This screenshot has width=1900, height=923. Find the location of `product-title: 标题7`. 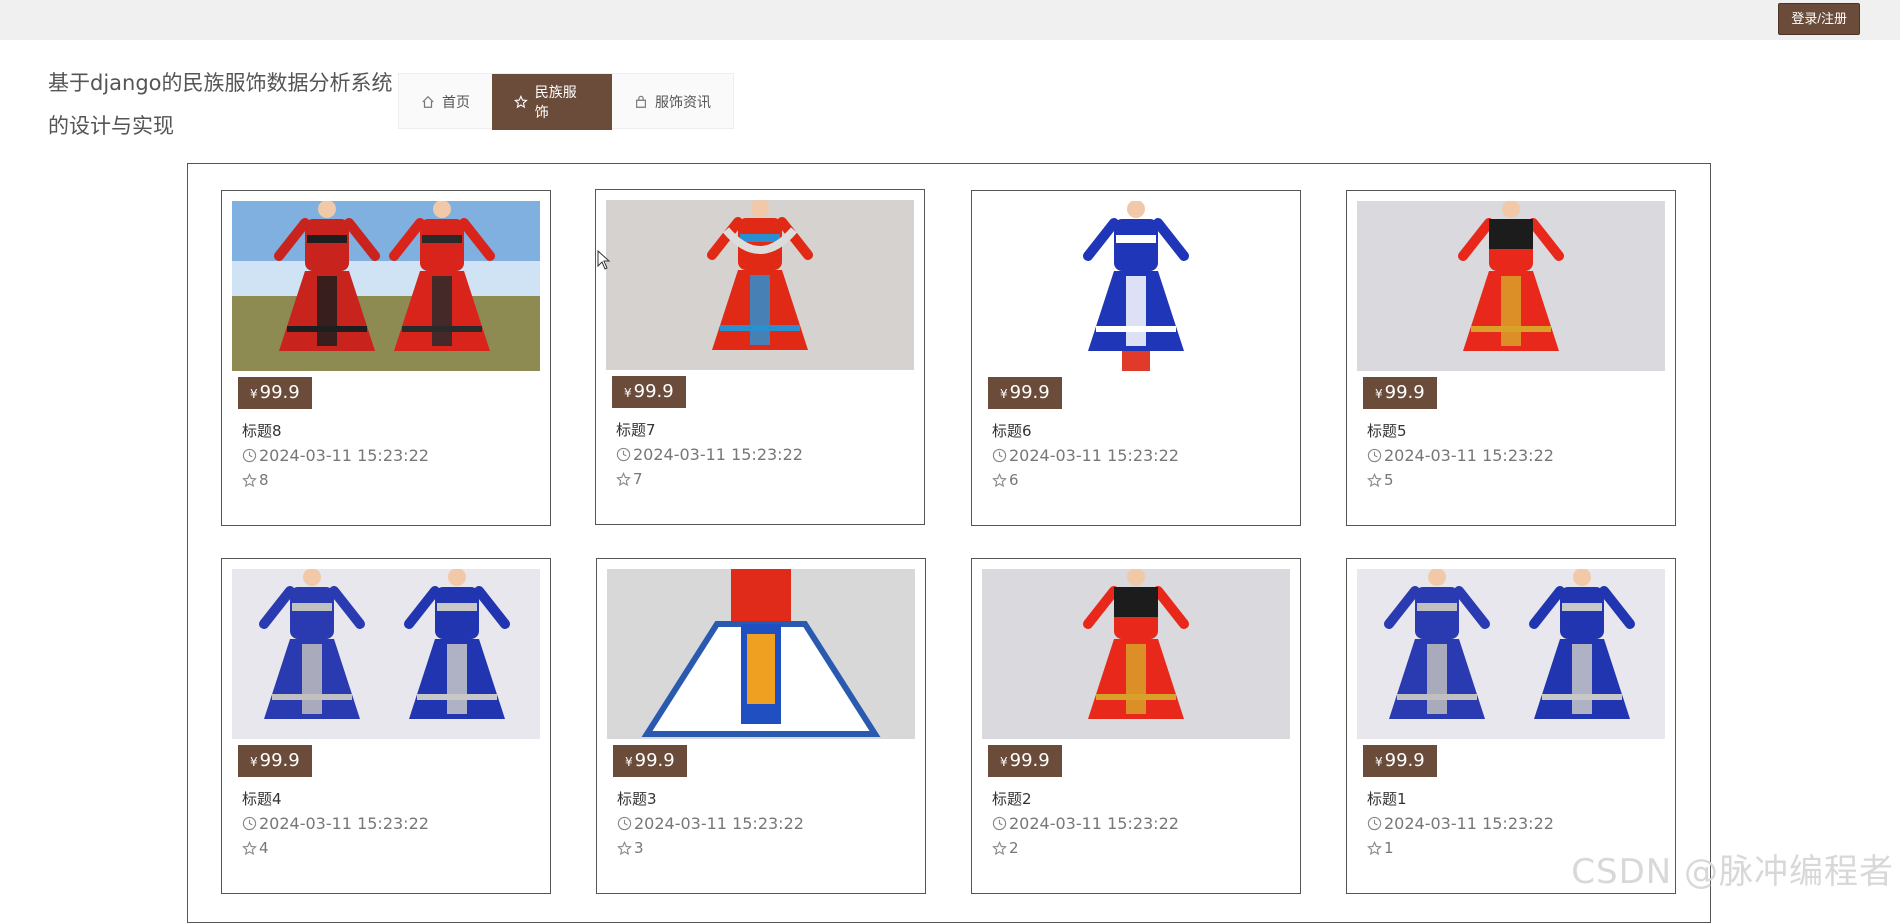

product-title: 标题7 is located at coordinates (636, 429).